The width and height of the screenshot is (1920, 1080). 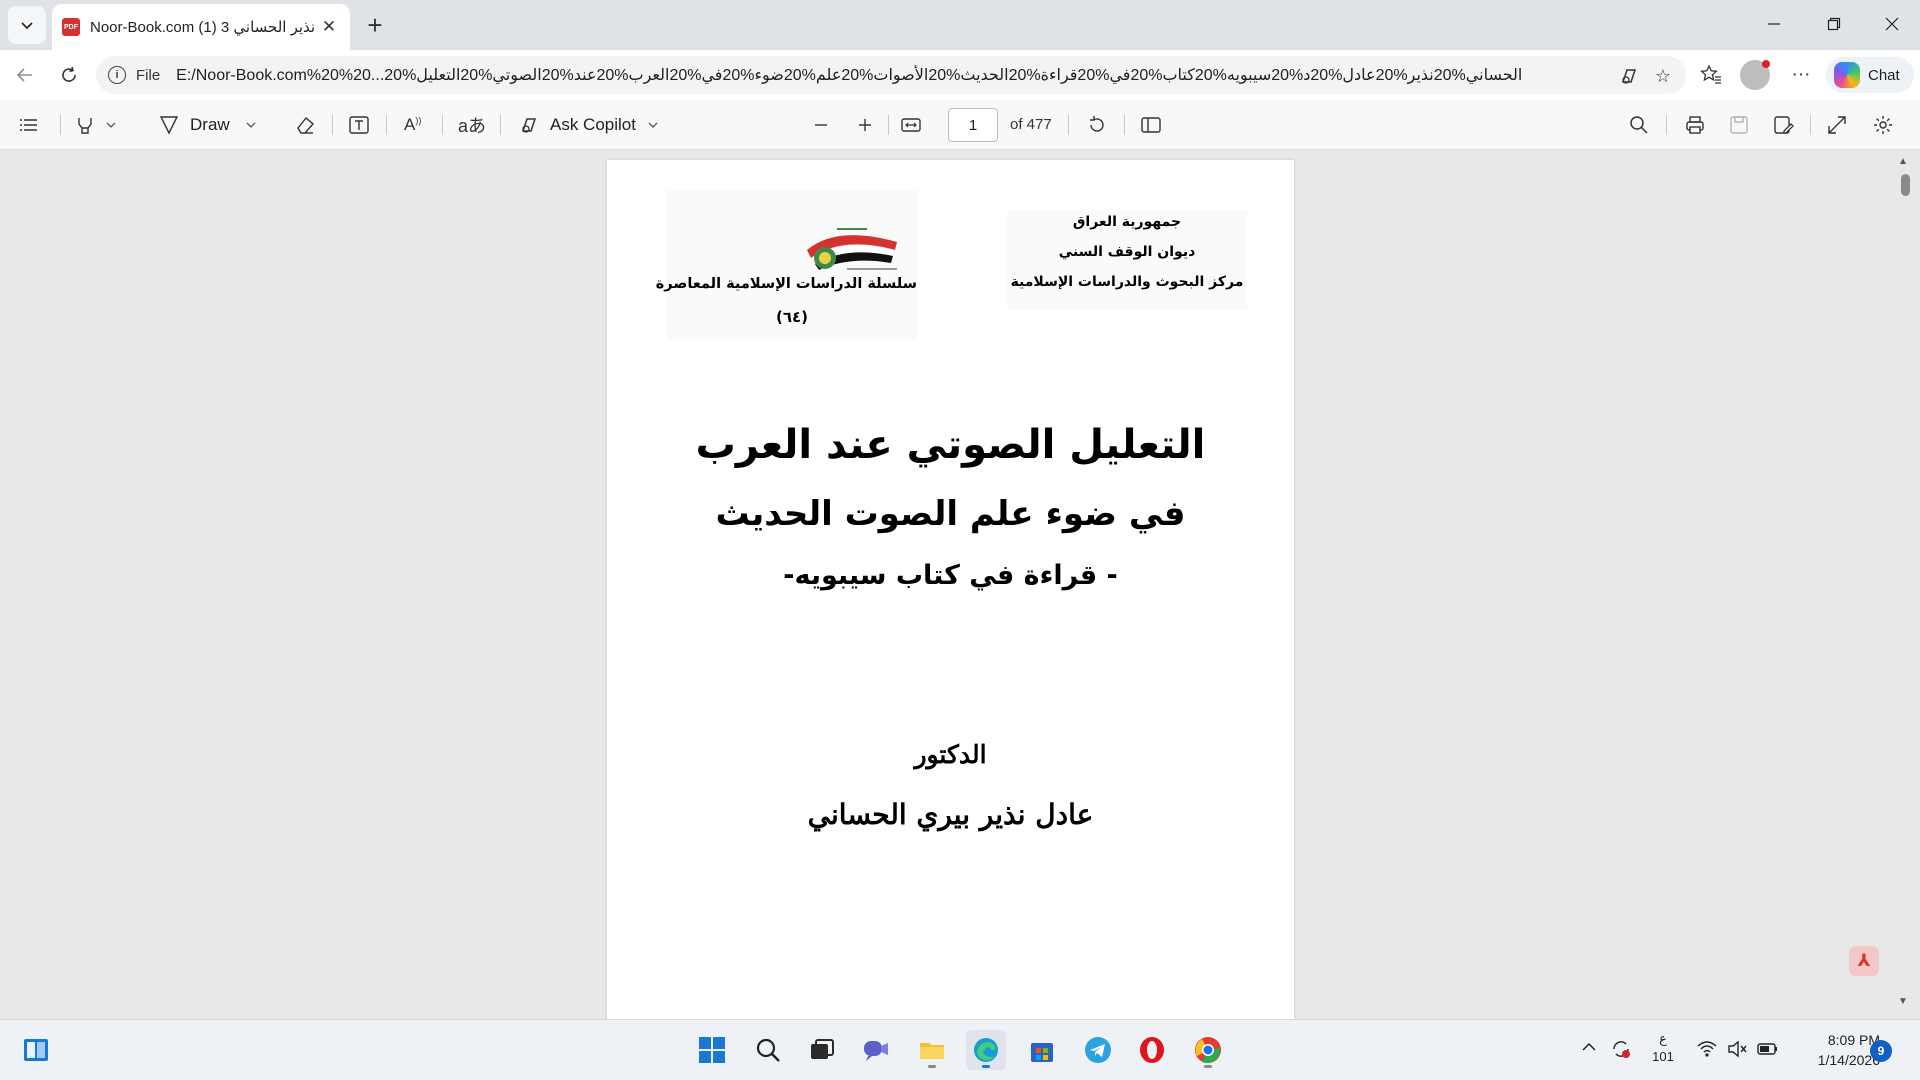 I want to click on rotate-icon, so click(x=1097, y=124).